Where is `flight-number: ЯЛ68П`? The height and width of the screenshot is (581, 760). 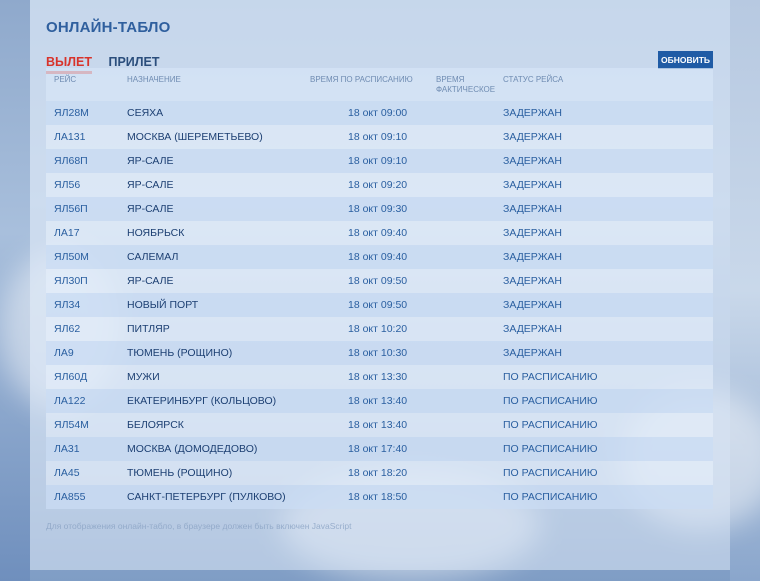 flight-number: ЯЛ68П is located at coordinates (71, 161).